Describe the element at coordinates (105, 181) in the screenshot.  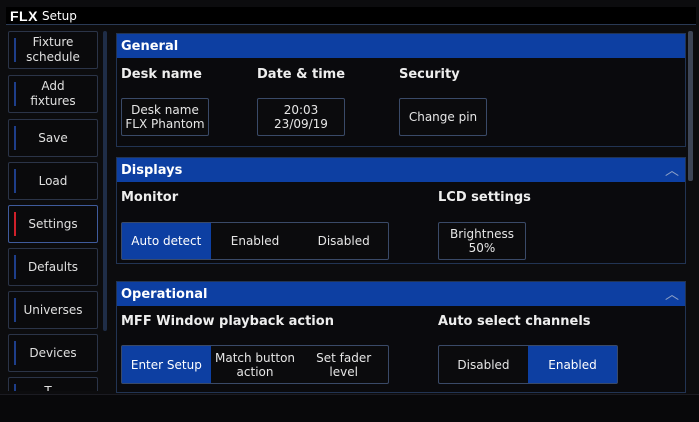
I see `sidebar-scrollbar` at that location.